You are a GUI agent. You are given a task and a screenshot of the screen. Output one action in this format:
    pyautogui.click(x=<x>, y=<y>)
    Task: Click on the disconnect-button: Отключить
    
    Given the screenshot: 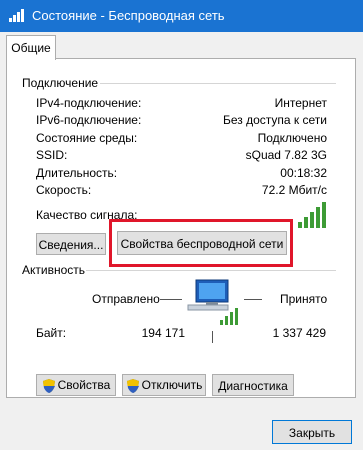 What is the action you would take?
    pyautogui.click(x=164, y=385)
    